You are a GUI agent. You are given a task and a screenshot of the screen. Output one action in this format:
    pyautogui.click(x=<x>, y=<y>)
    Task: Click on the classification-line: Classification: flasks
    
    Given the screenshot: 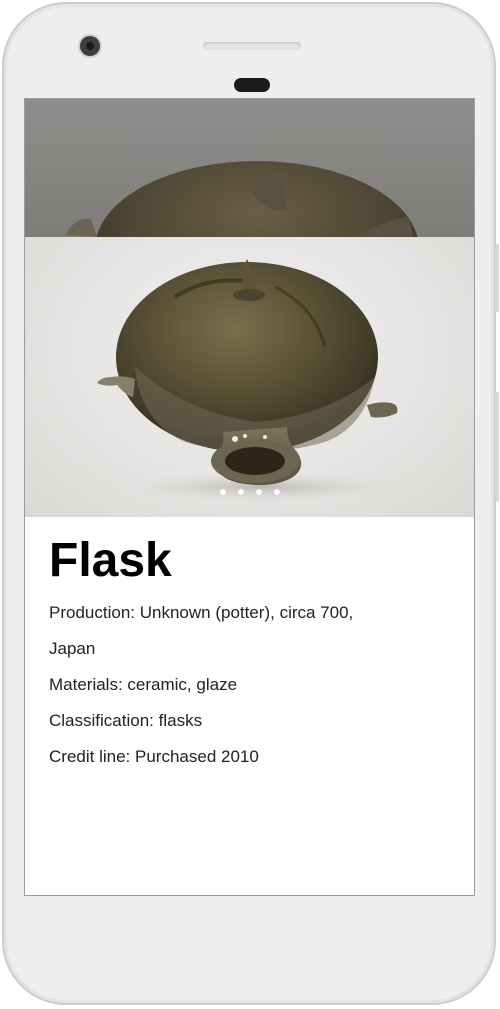 What is the action you would take?
    pyautogui.click(x=253, y=721)
    